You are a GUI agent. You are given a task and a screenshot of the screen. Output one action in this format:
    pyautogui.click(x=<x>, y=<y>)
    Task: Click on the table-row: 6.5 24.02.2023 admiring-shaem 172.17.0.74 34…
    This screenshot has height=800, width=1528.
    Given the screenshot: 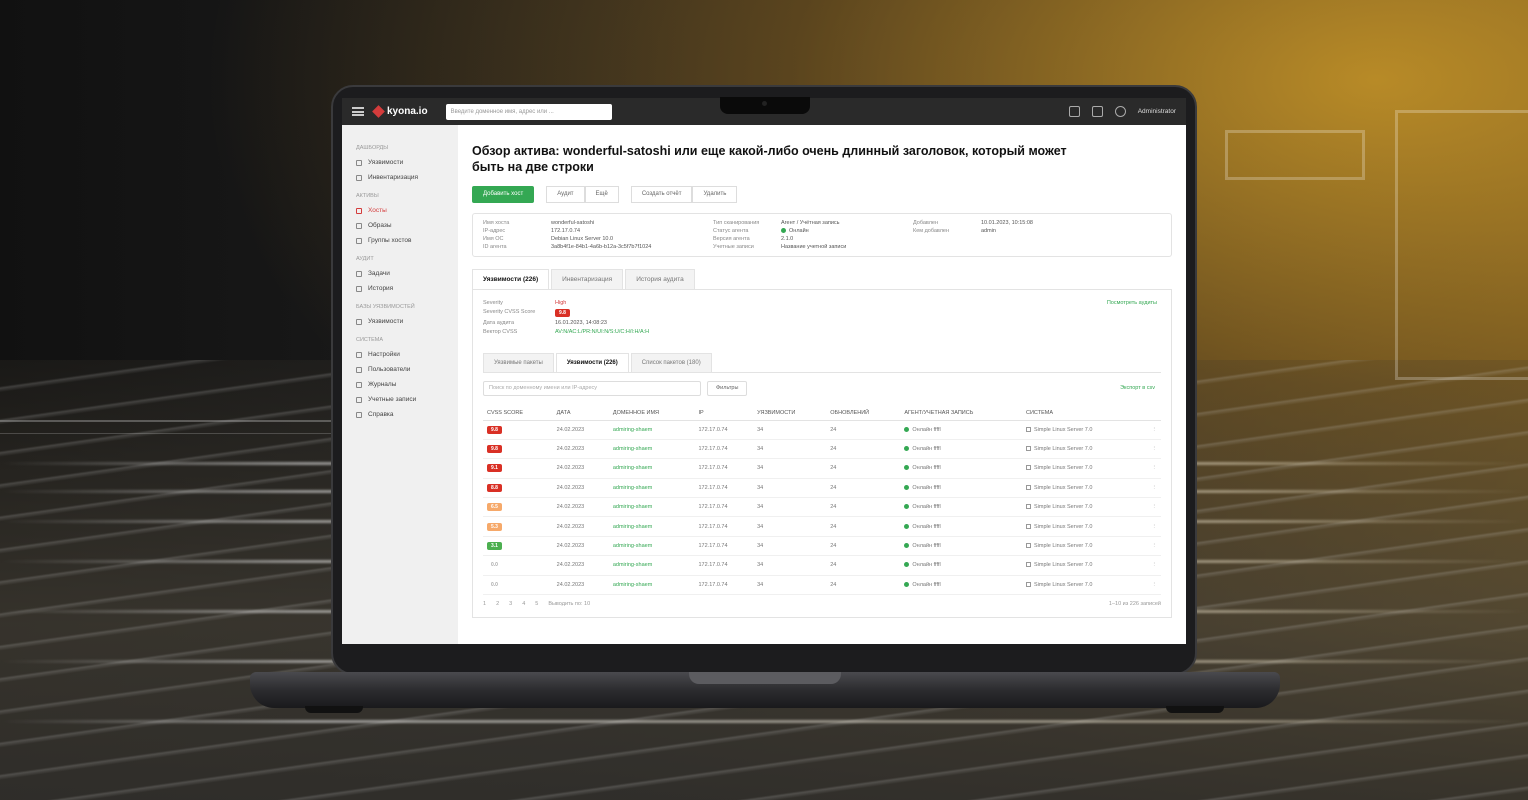 What is the action you would take?
    pyautogui.click(x=822, y=507)
    